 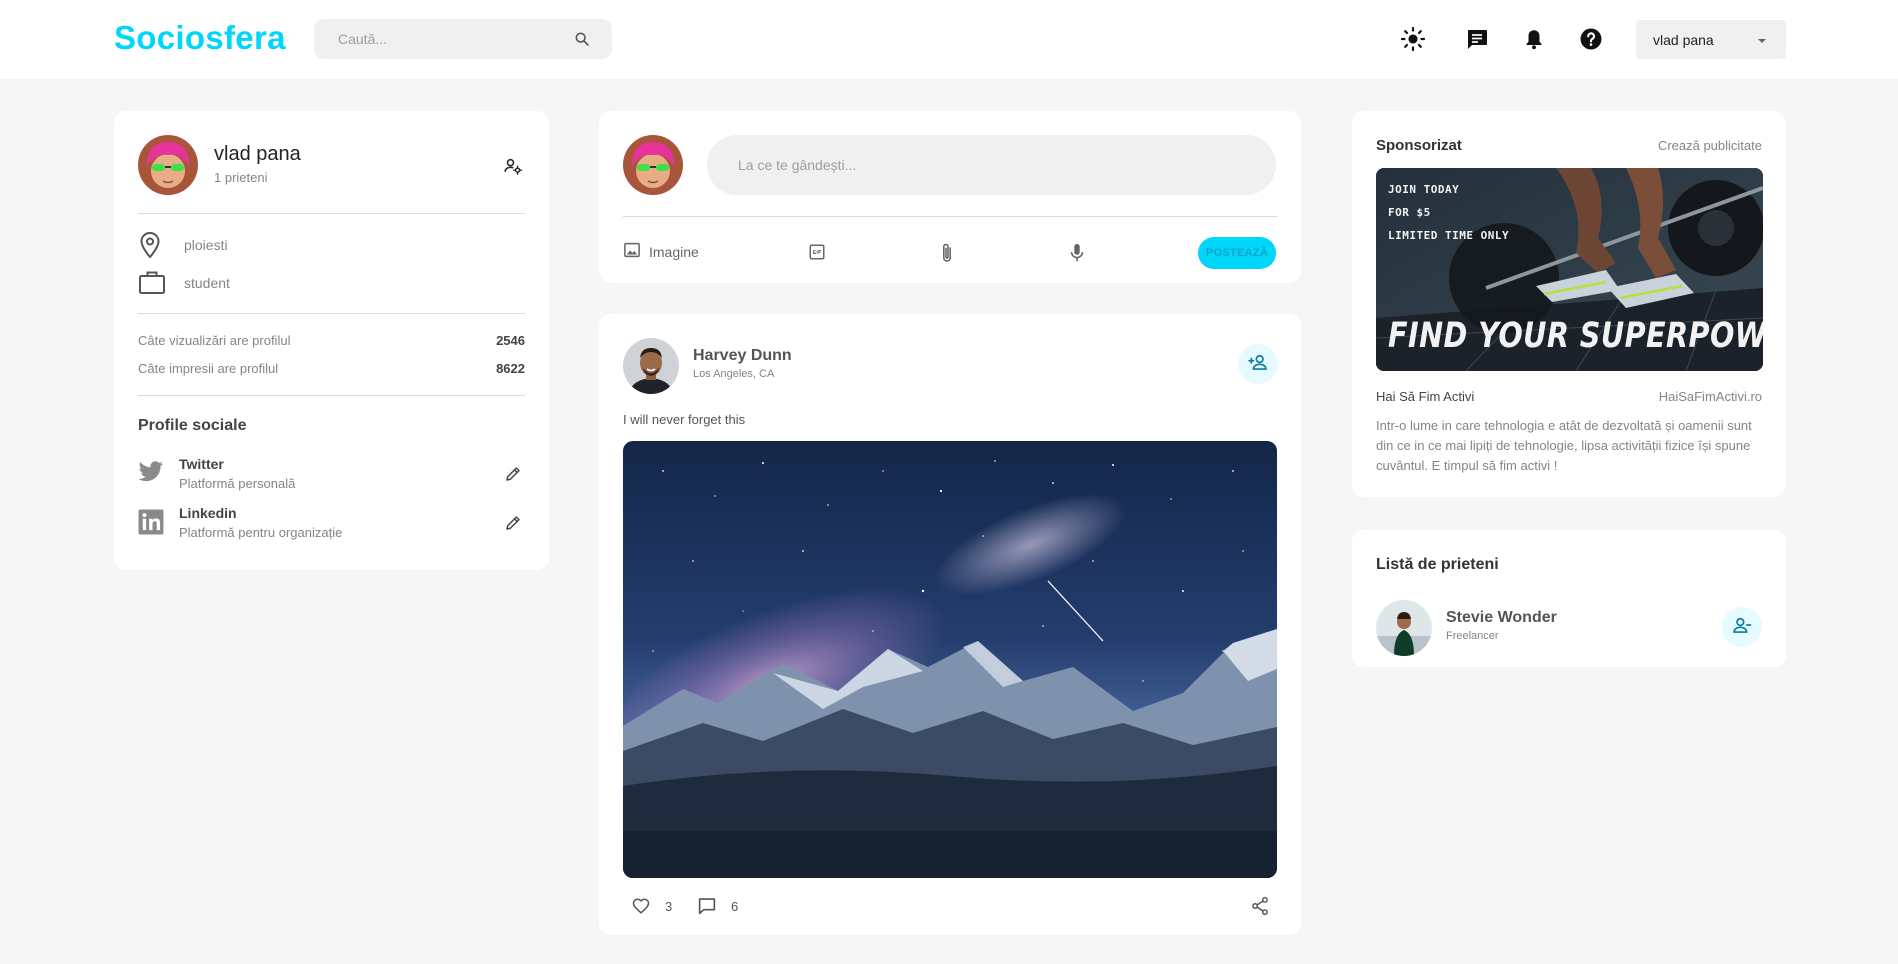 What do you see at coordinates (1413, 39) in the screenshot?
I see `sun-icon` at bounding box center [1413, 39].